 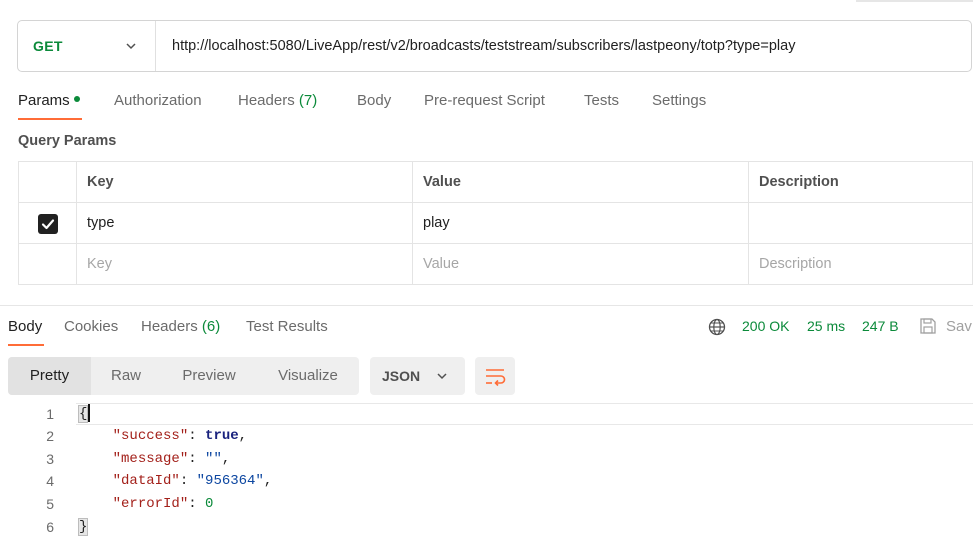 What do you see at coordinates (76, 99) in the screenshot?
I see `params-active-dot` at bounding box center [76, 99].